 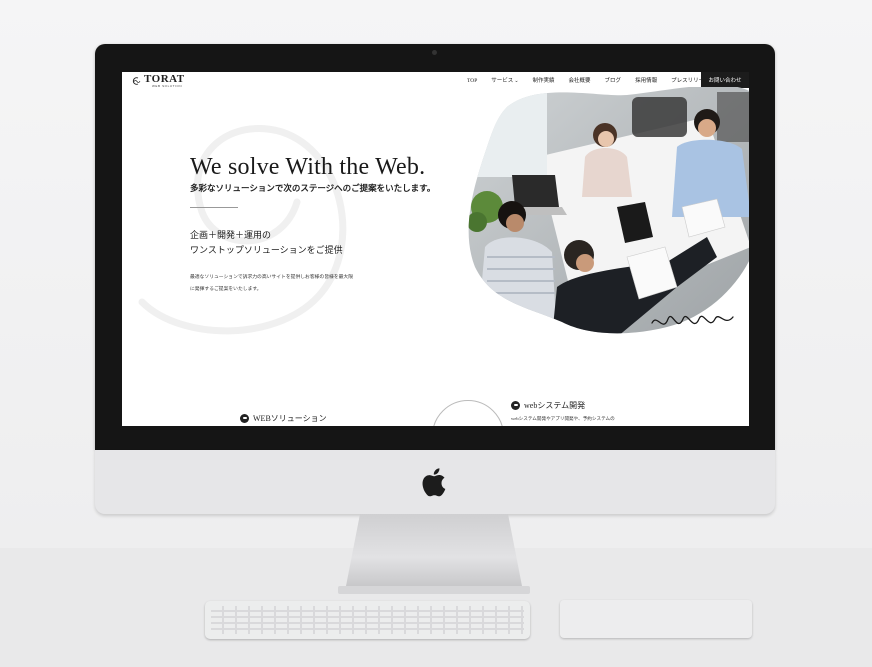 I want to click on hero-lead-line2: ワンストップソリューションをご提供, so click(x=266, y=250).